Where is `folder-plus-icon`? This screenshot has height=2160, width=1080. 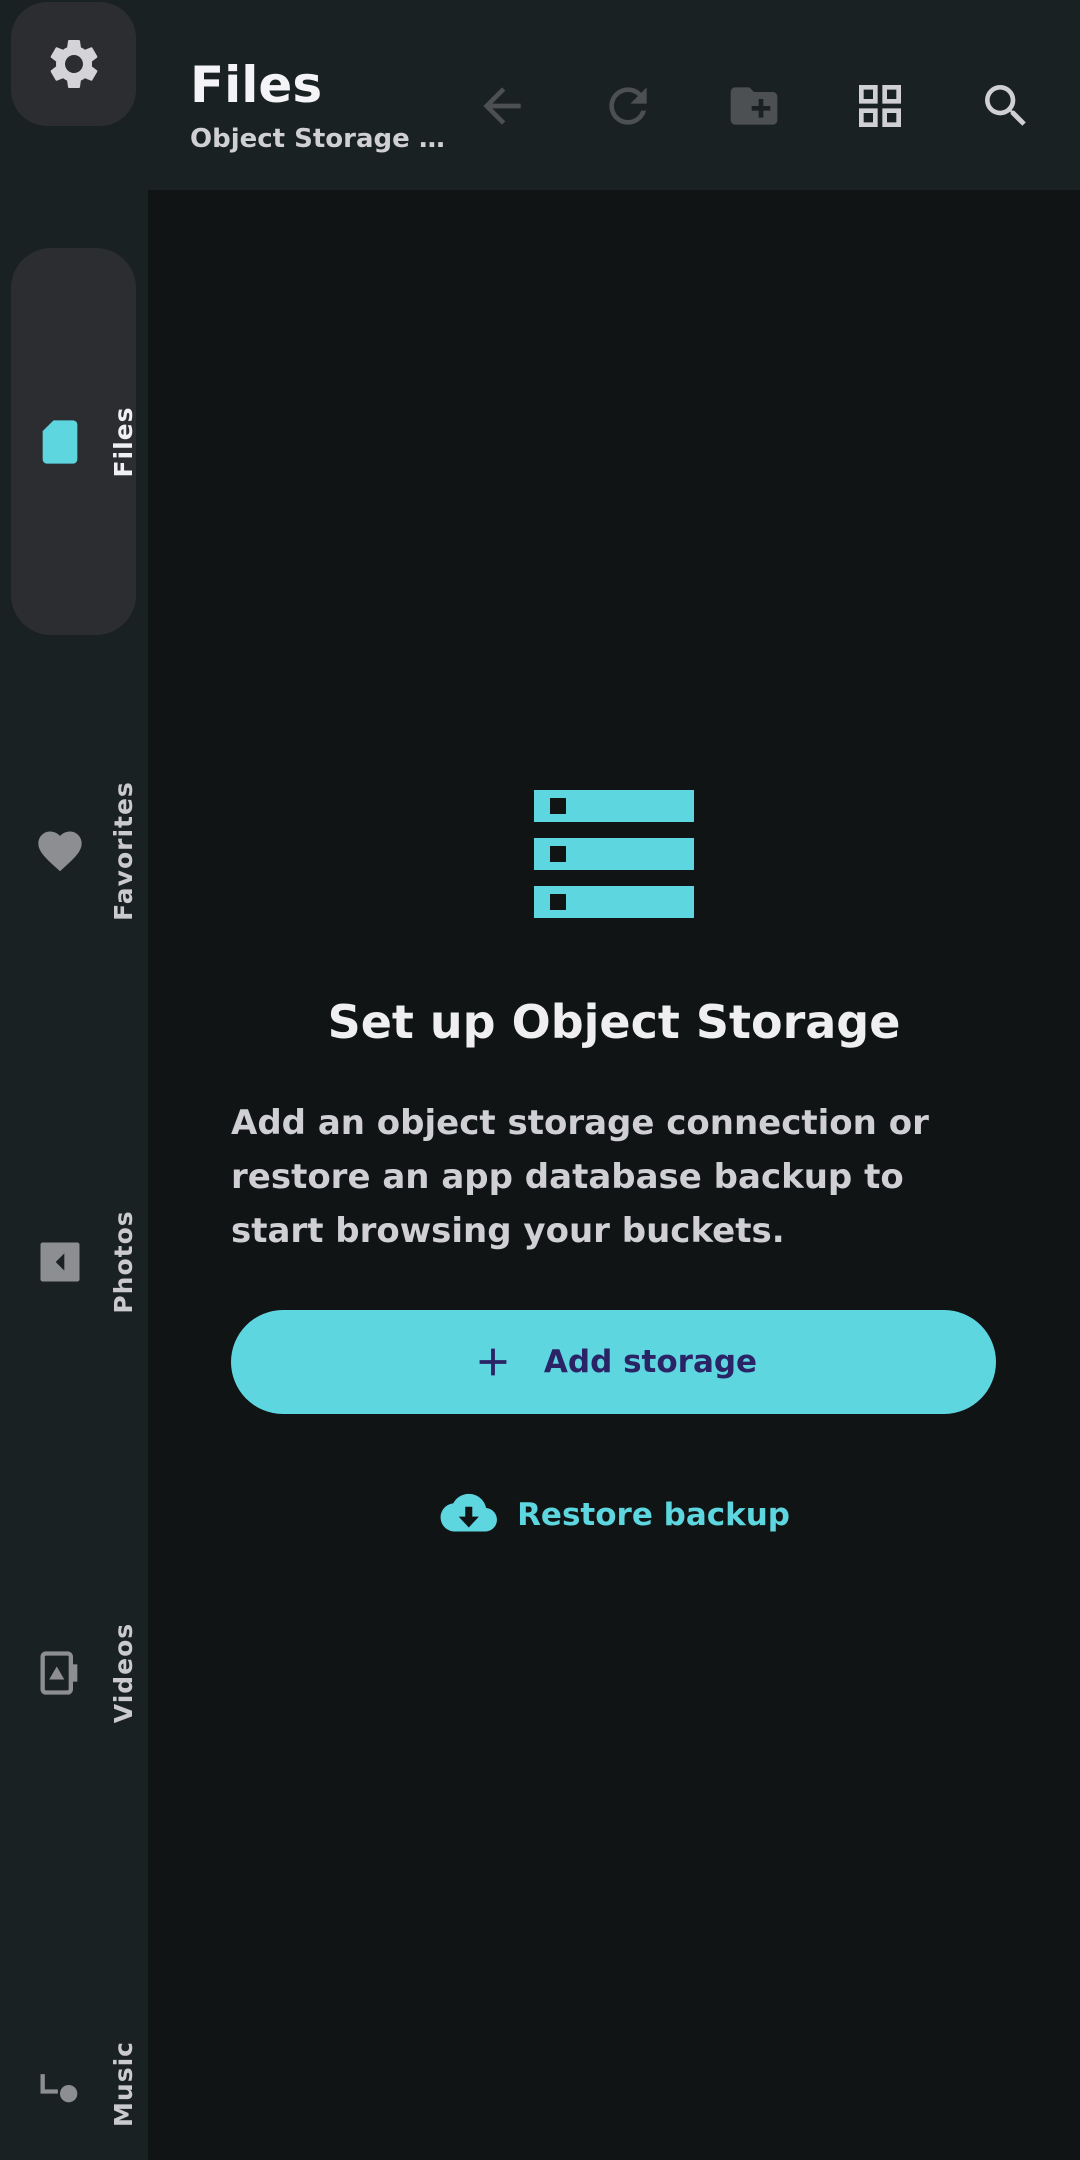
folder-plus-icon is located at coordinates (754, 106).